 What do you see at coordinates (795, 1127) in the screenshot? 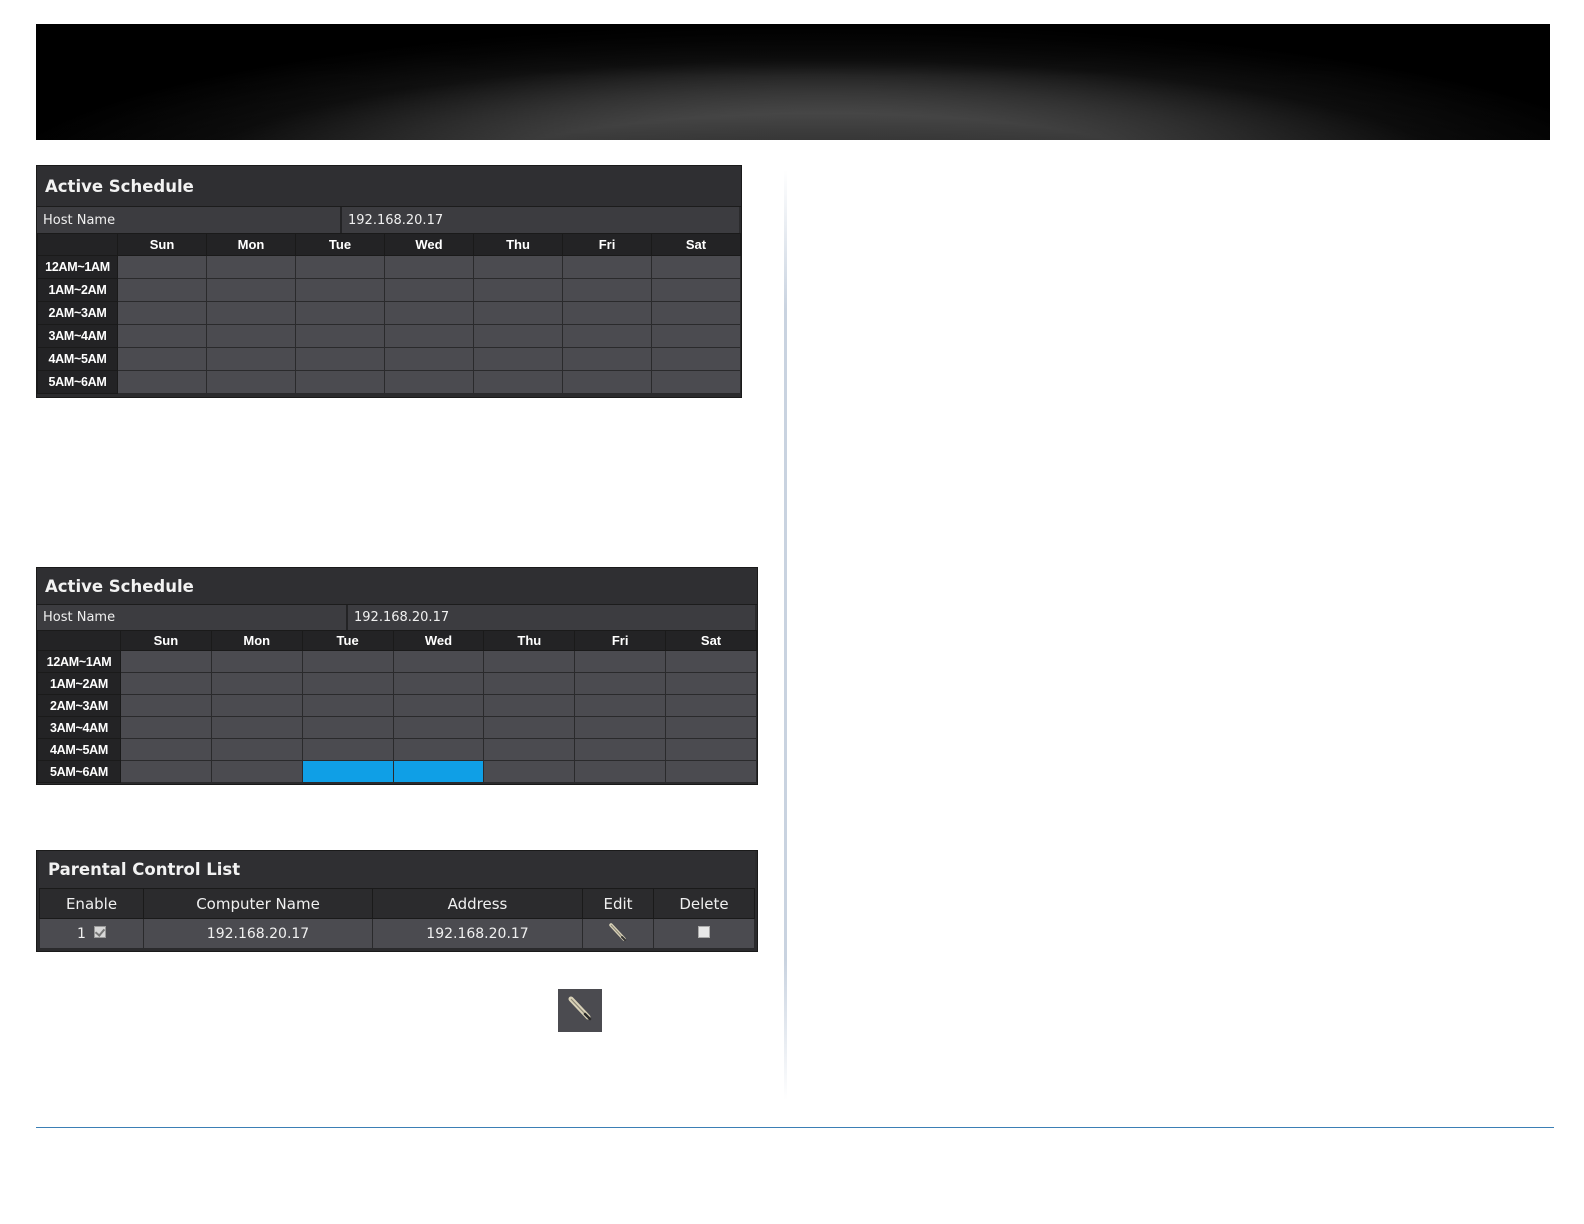
I see `footer-divider` at bounding box center [795, 1127].